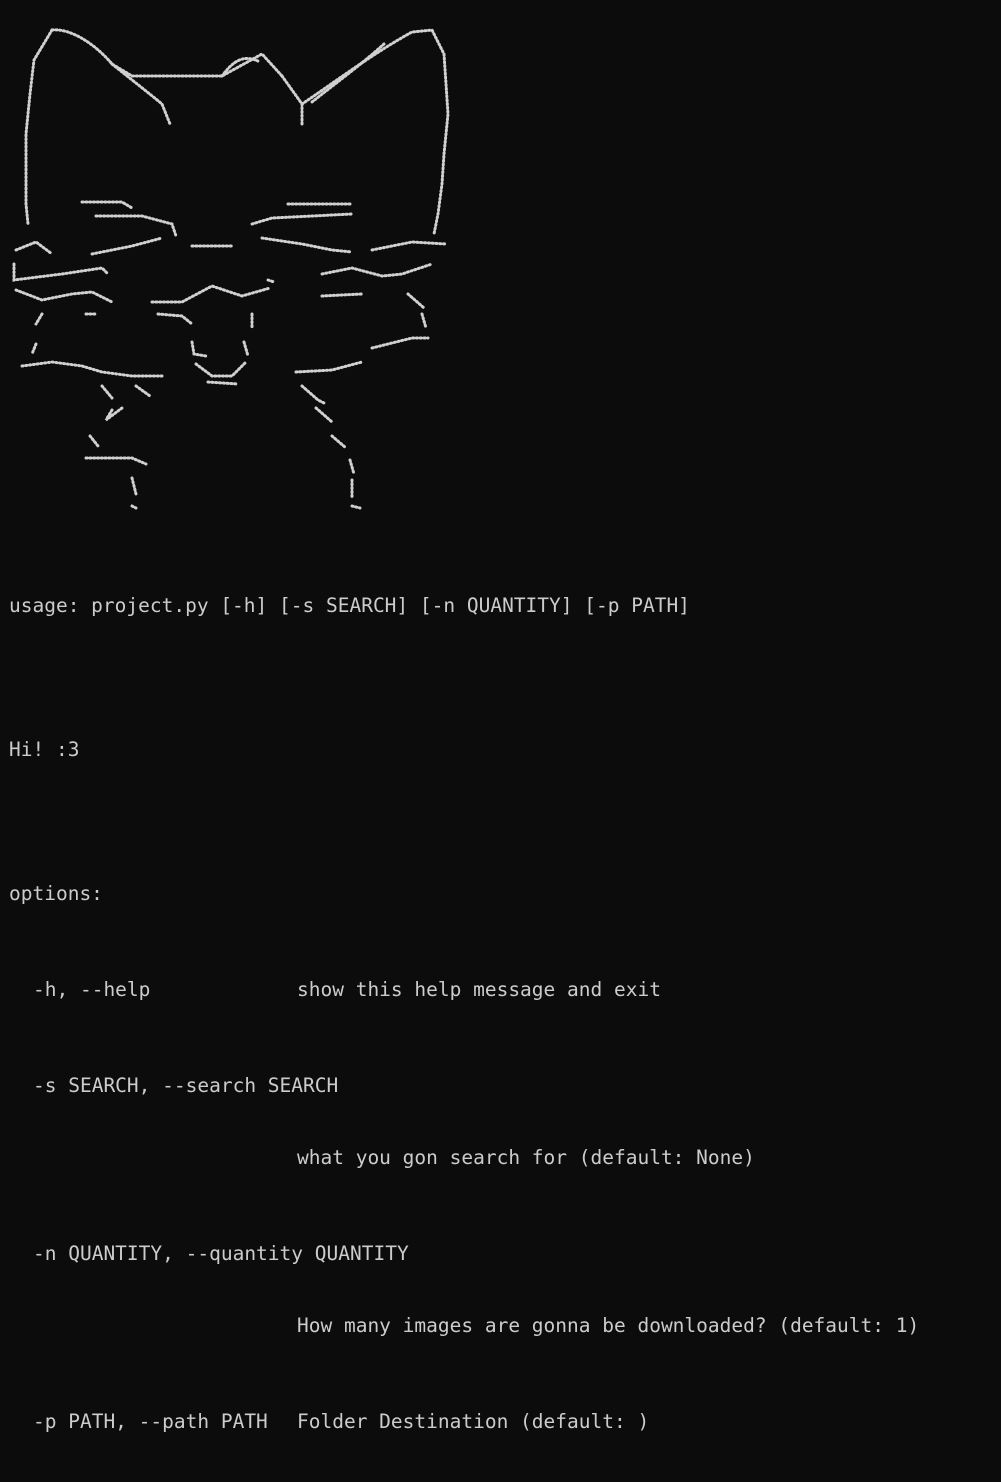 Image resolution: width=1001 pixels, height=1482 pixels. Describe the element at coordinates (526, 1157) in the screenshot. I see `option-description: what you gon search for (default: None)` at that location.